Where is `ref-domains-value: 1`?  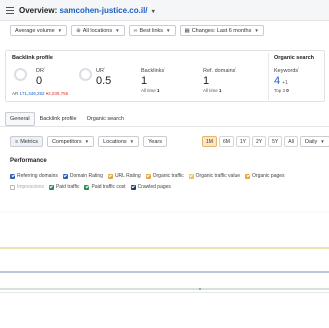 ref-domains-value: 1 is located at coordinates (206, 80).